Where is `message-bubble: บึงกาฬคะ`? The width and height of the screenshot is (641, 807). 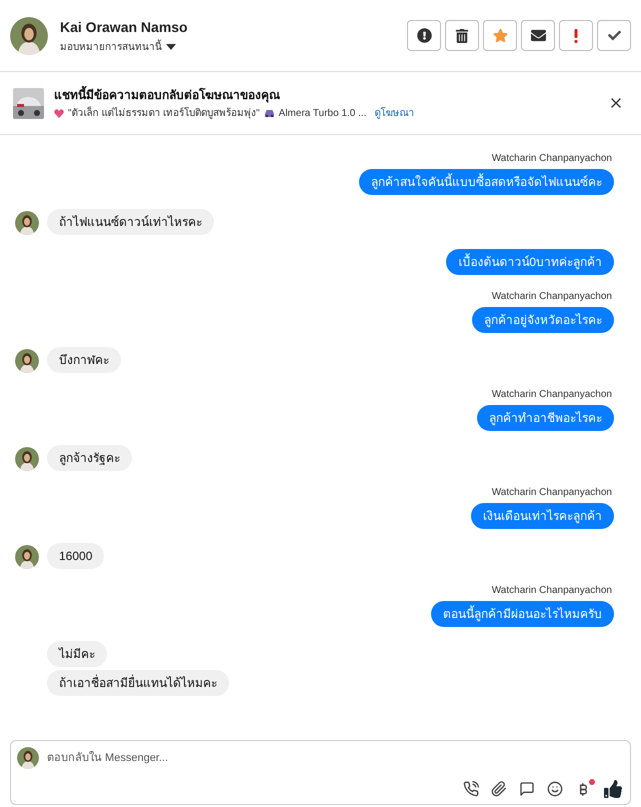
message-bubble: บึงกาฬคะ is located at coordinates (84, 360).